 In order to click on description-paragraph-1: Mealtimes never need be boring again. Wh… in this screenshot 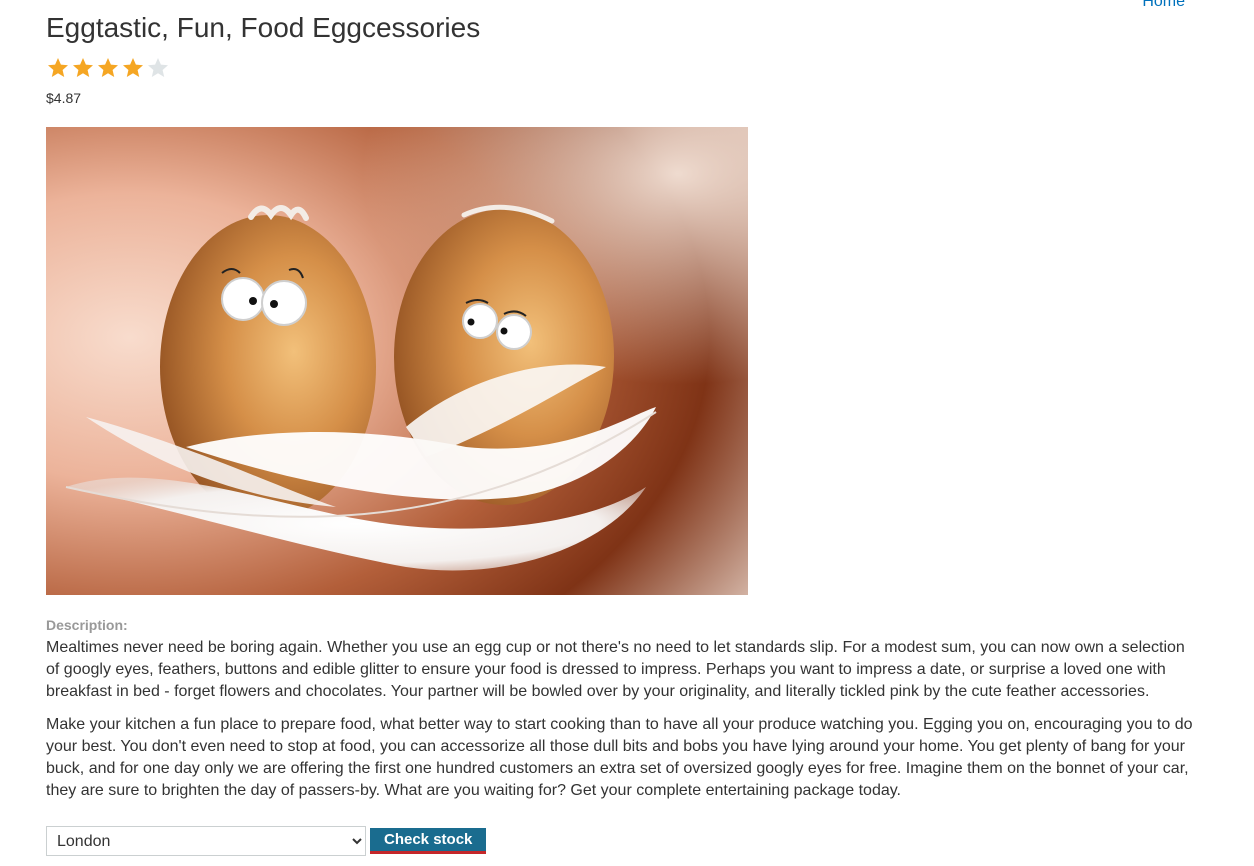, I will do `click(615, 669)`.